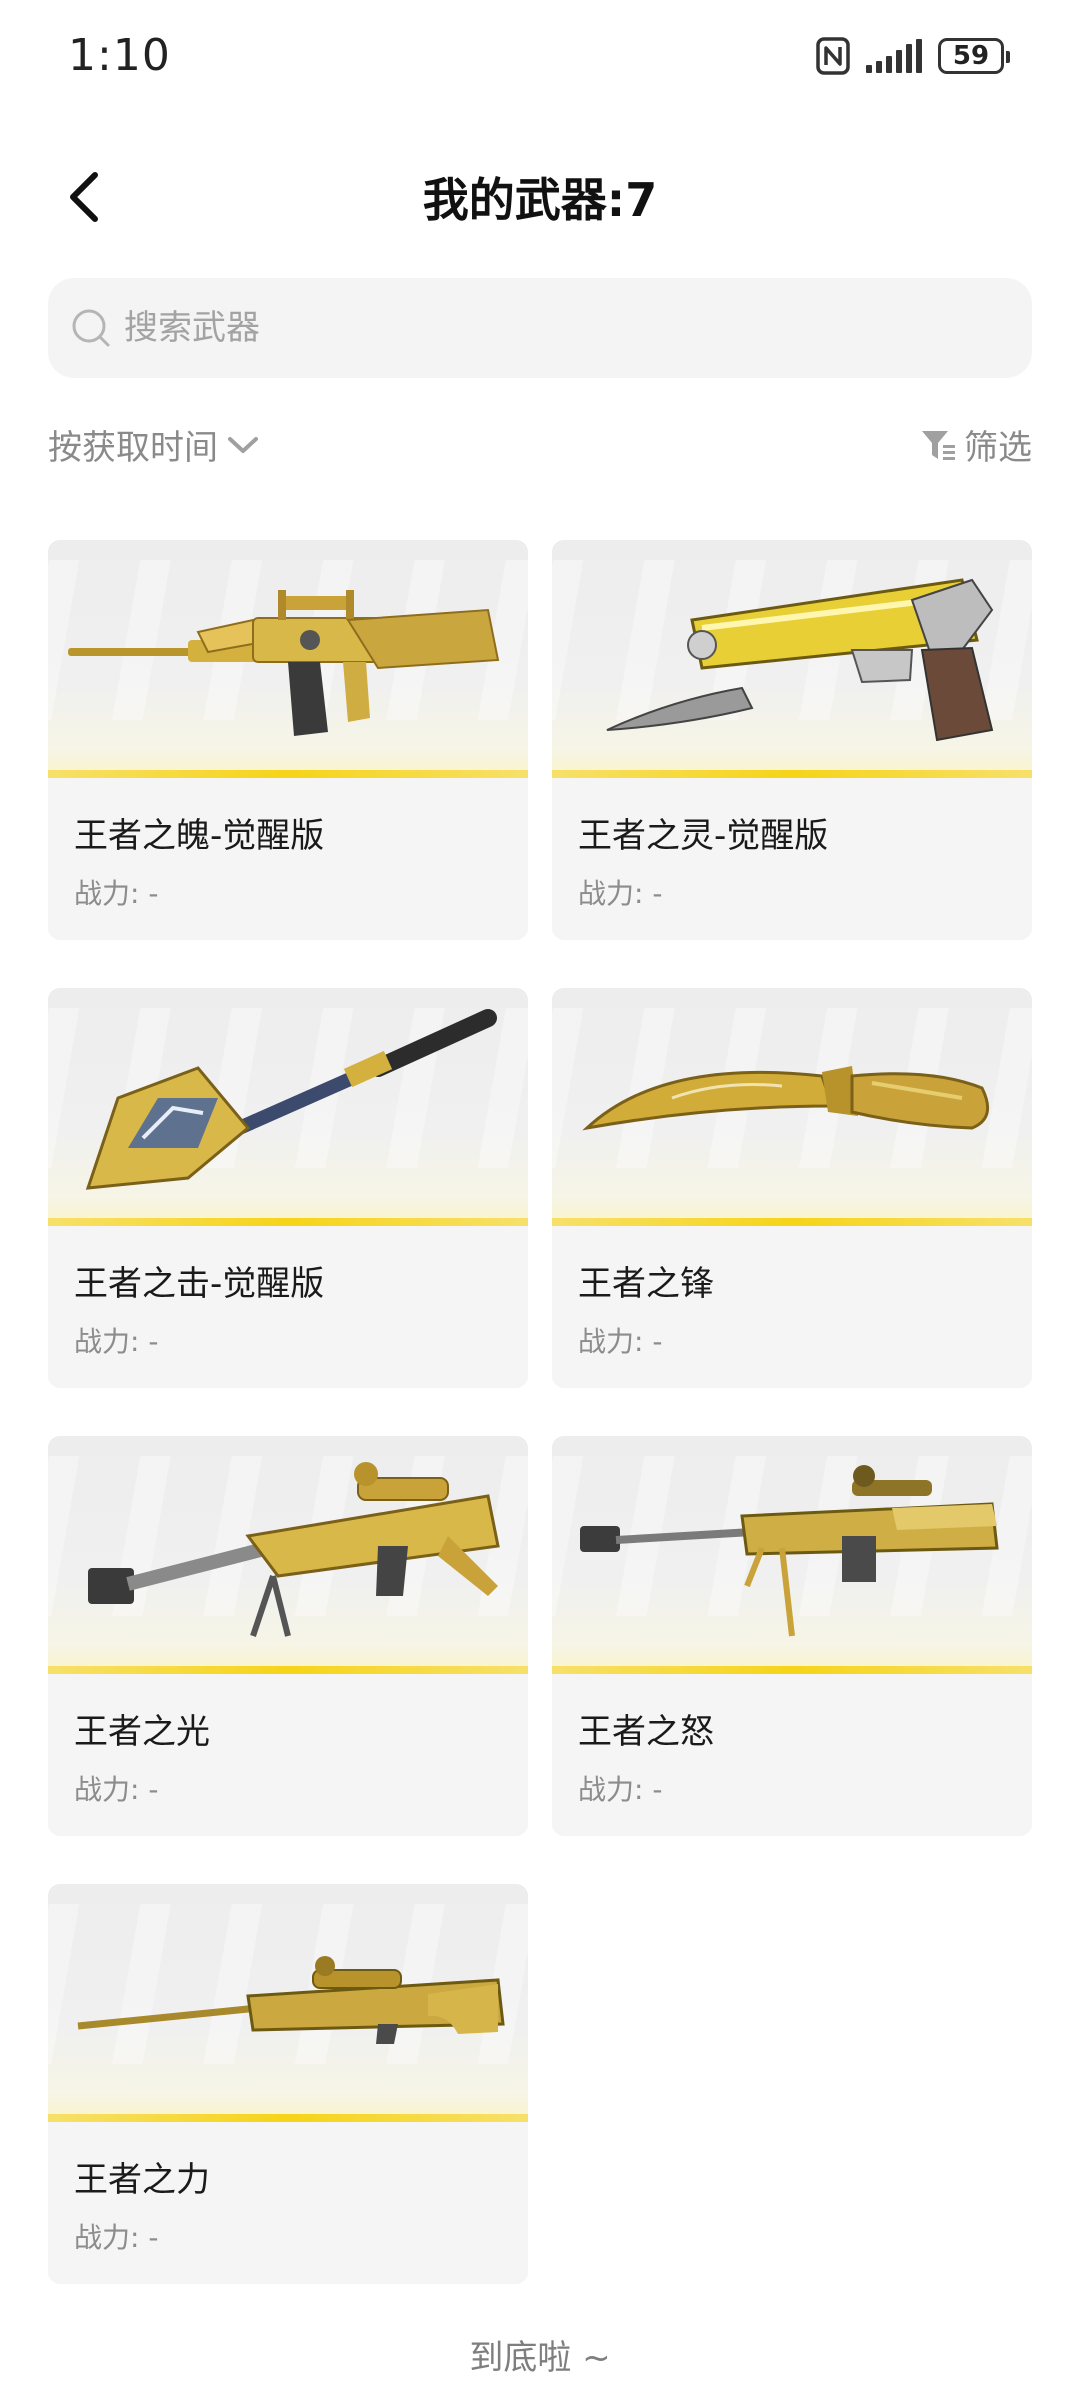  I want to click on gold-kukri-knife-art, so click(786, 1098).